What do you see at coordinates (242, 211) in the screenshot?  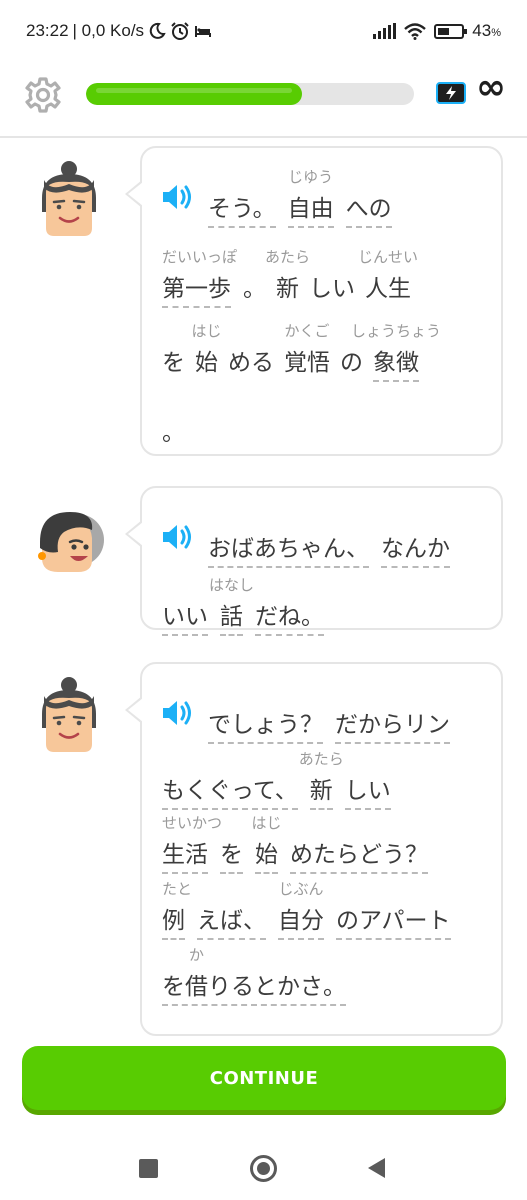 I see `word-token: そう。` at bounding box center [242, 211].